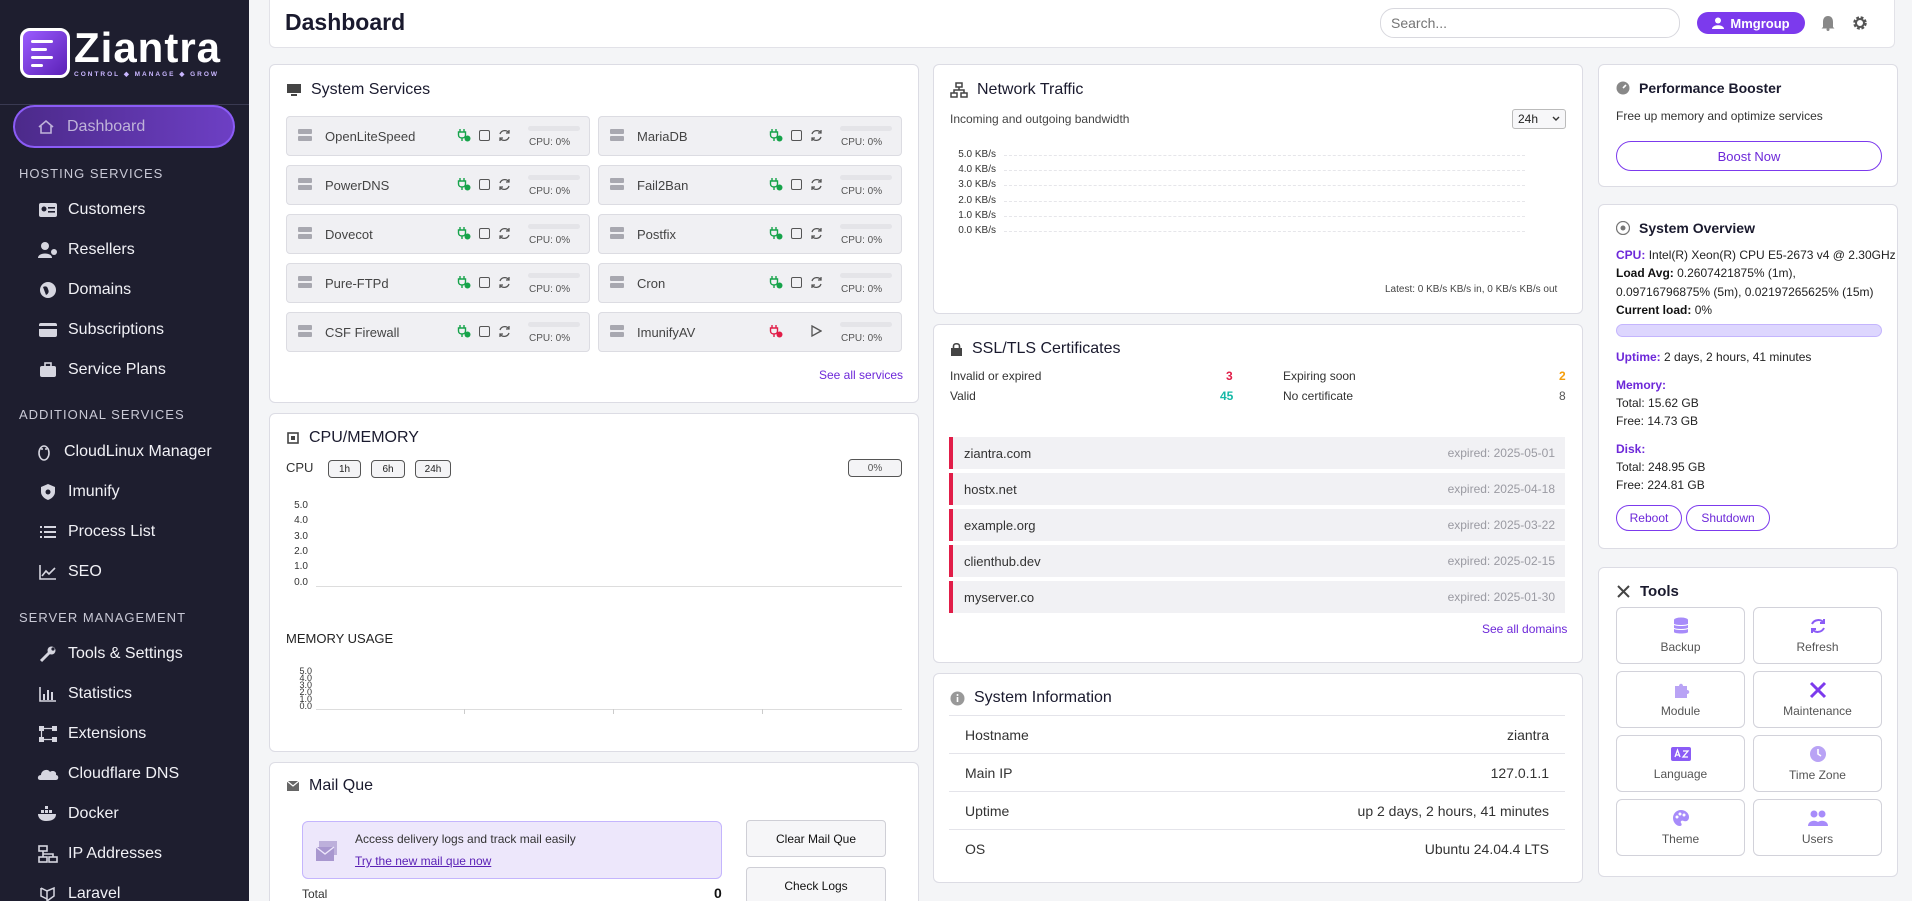 The width and height of the screenshot is (1912, 901). Describe the element at coordinates (433, 469) in the screenshot. I see `range-24h-button: 24h` at that location.